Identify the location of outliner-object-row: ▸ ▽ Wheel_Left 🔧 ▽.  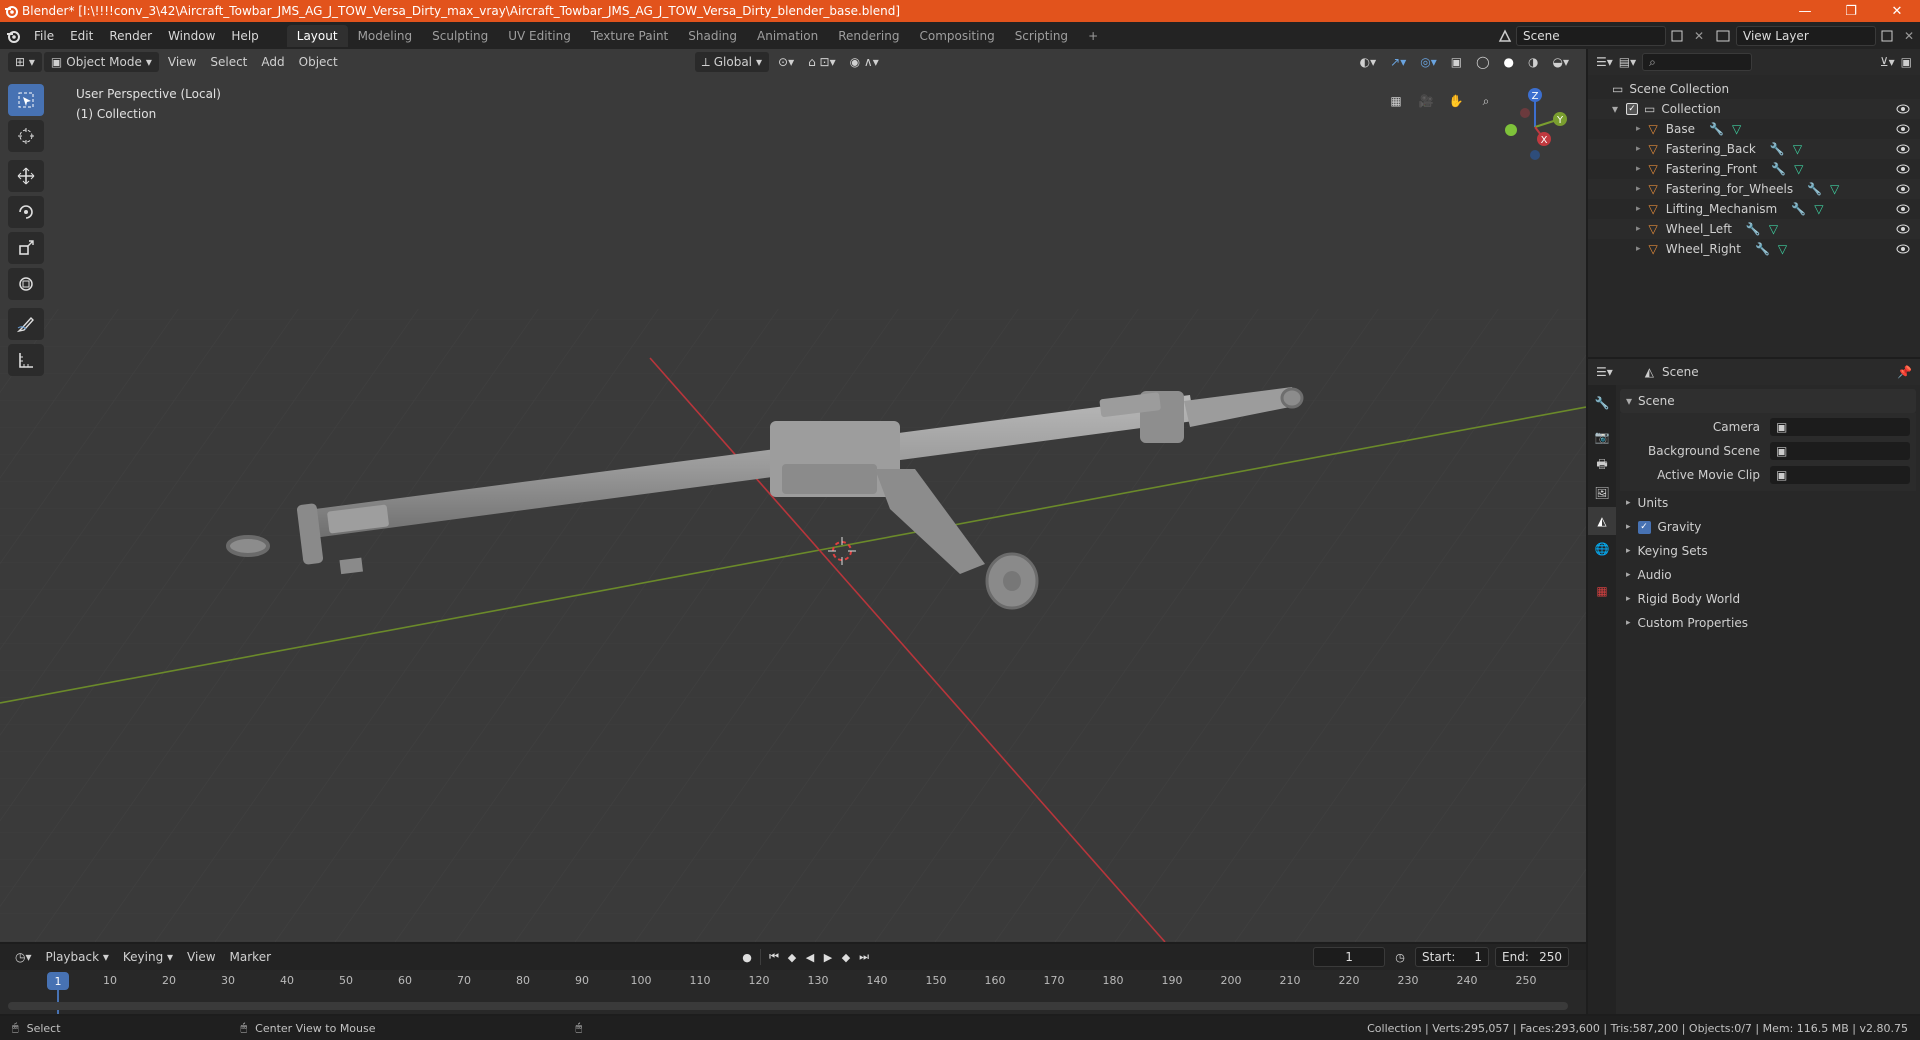
(1754, 229).